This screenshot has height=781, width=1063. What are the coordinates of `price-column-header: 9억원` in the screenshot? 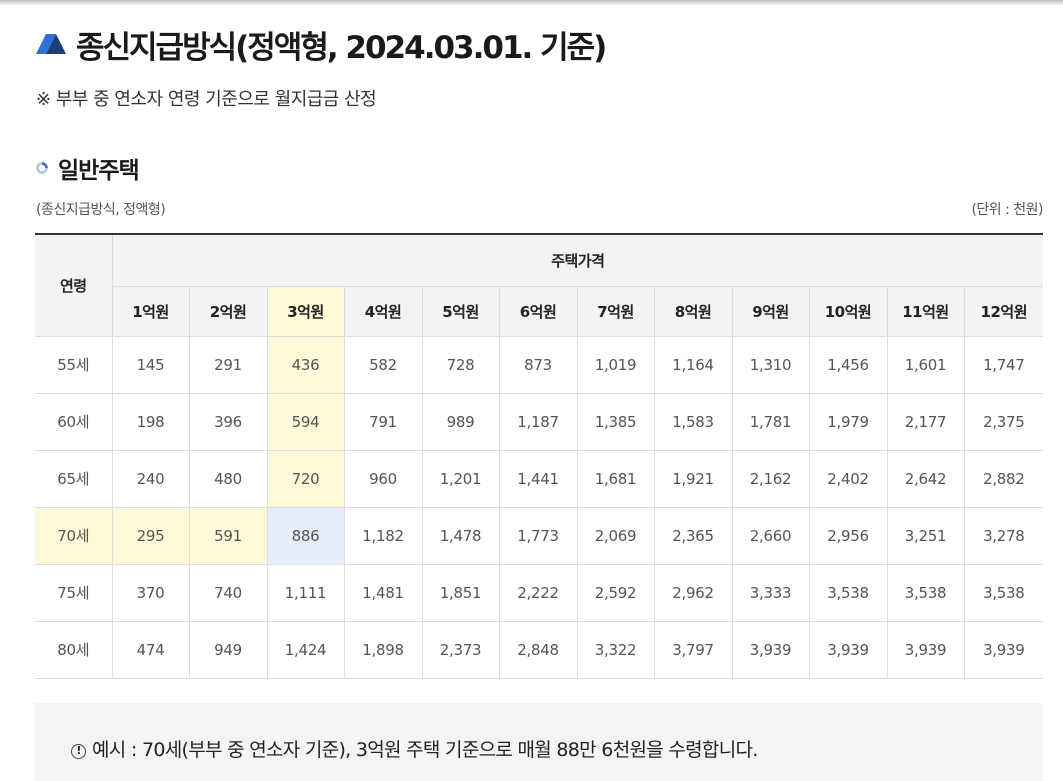 It's located at (770, 311).